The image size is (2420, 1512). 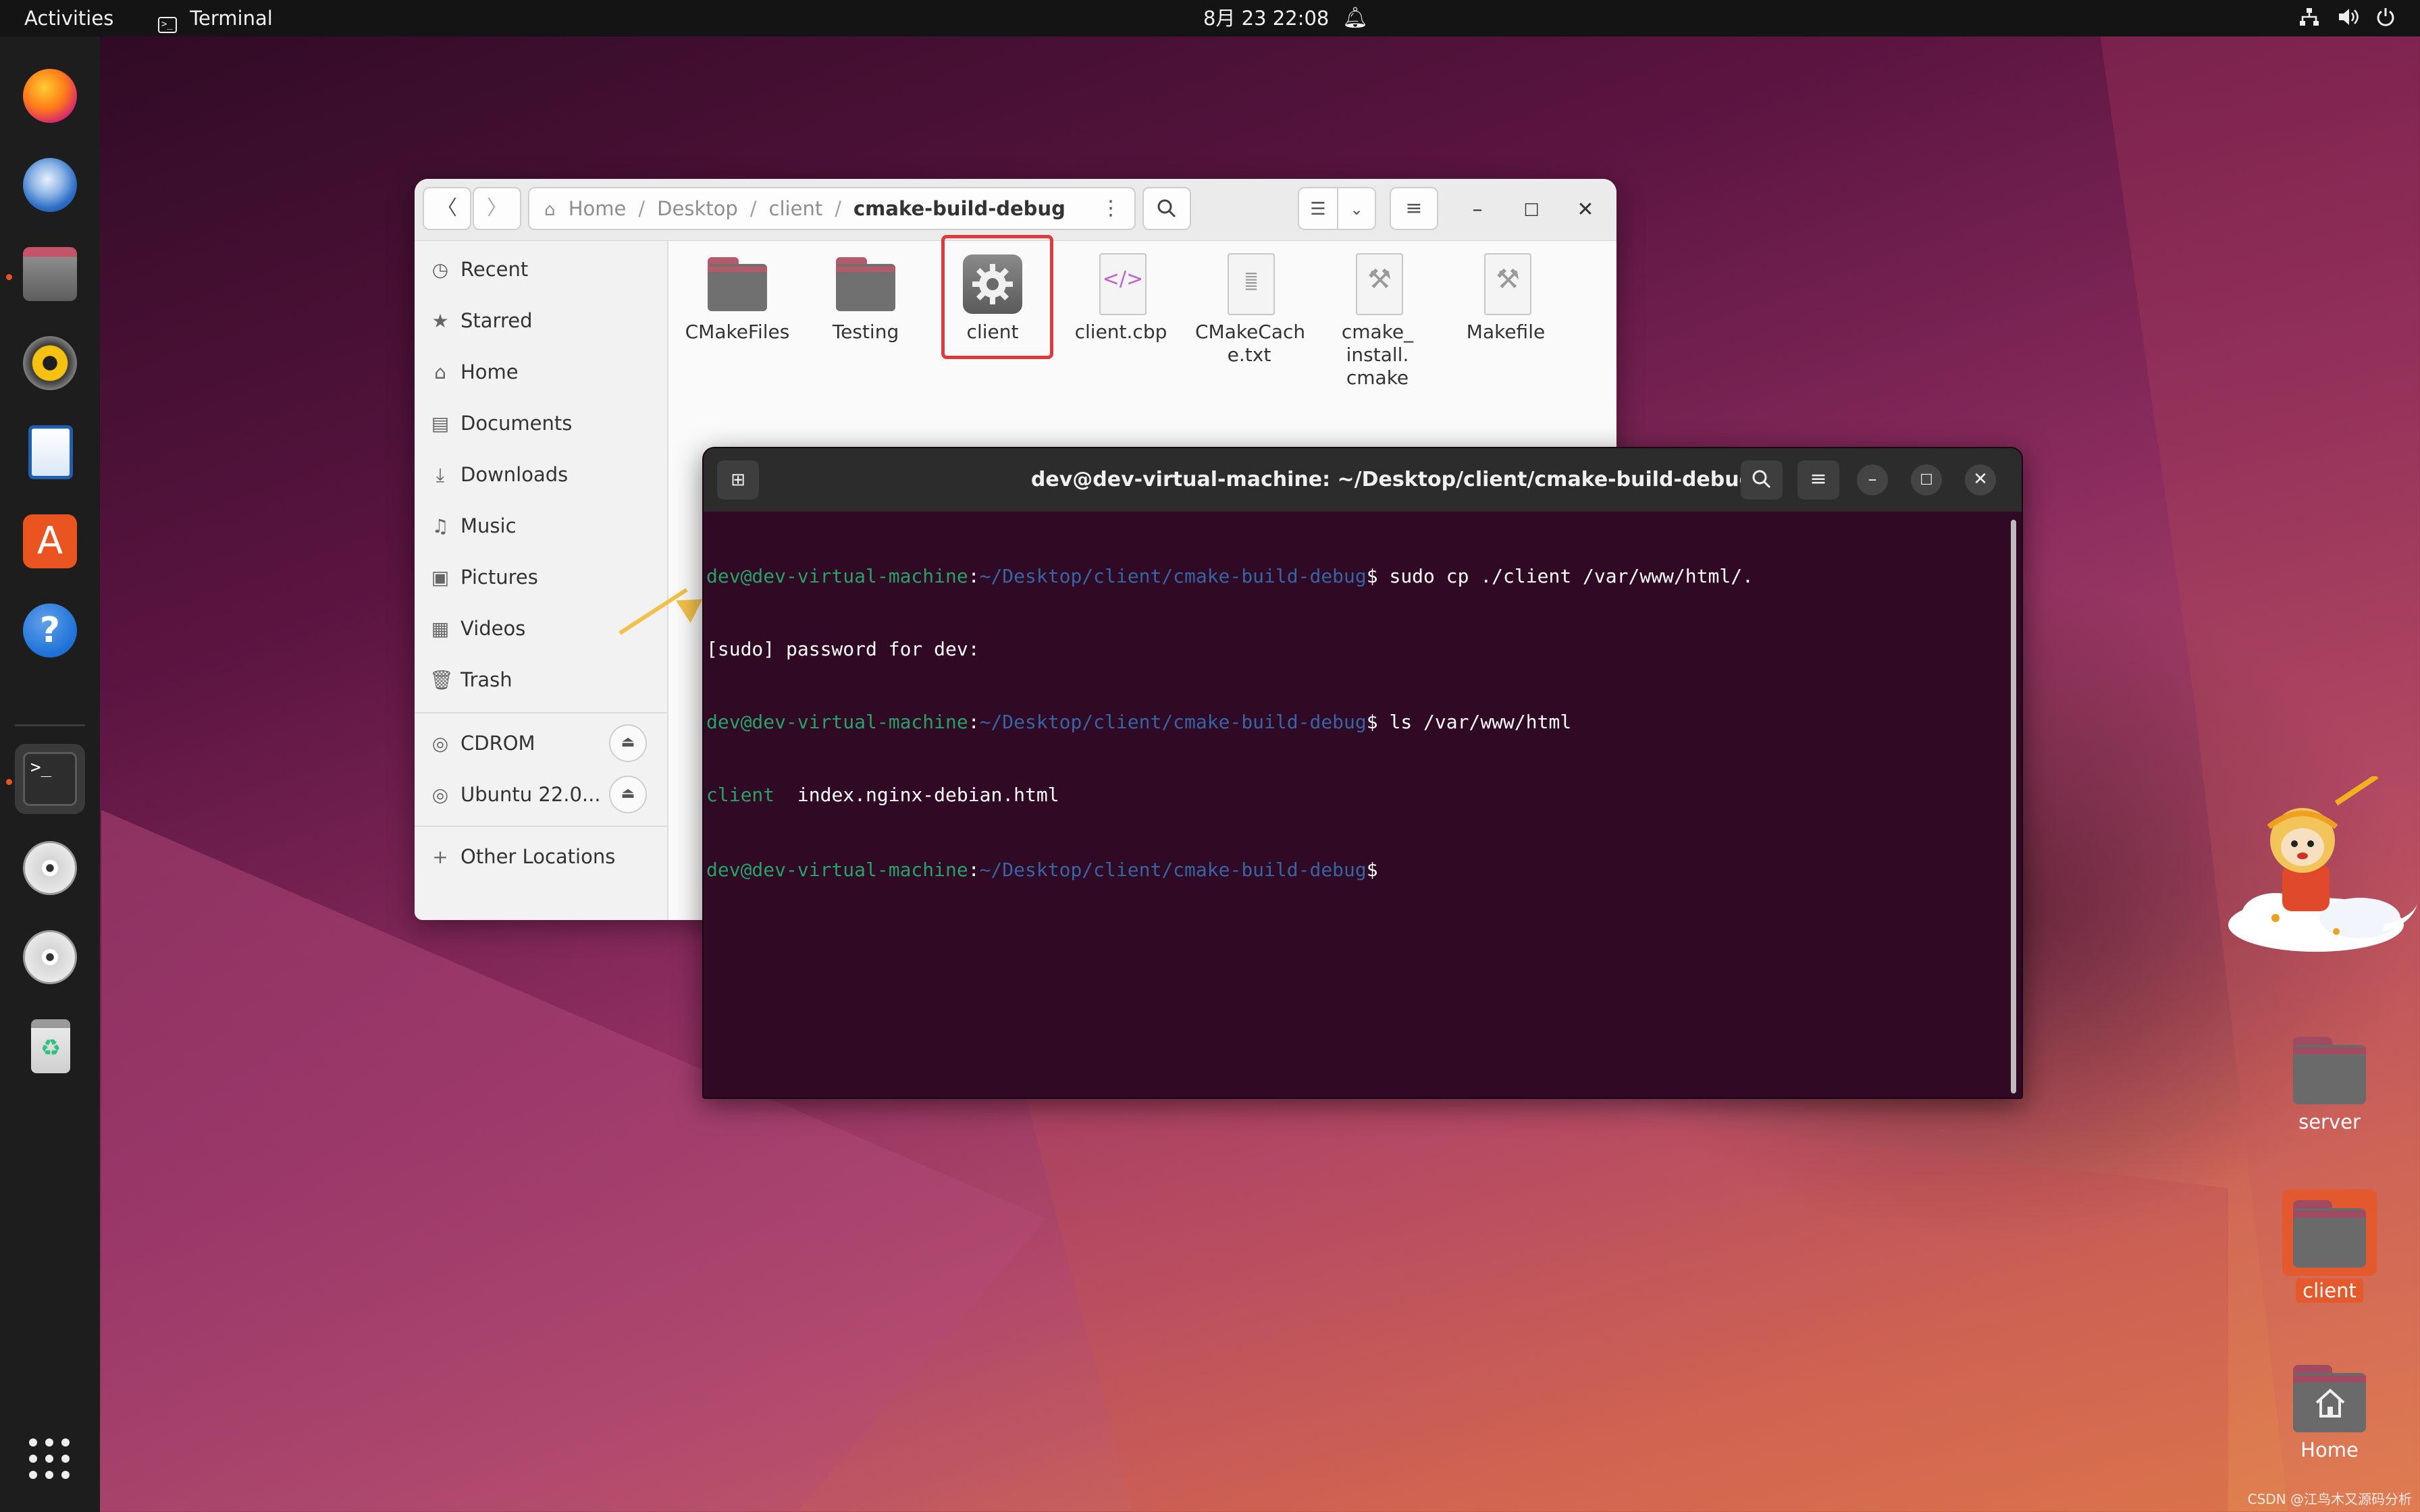 I want to click on maximize-button: ☐, so click(x=1531, y=210).